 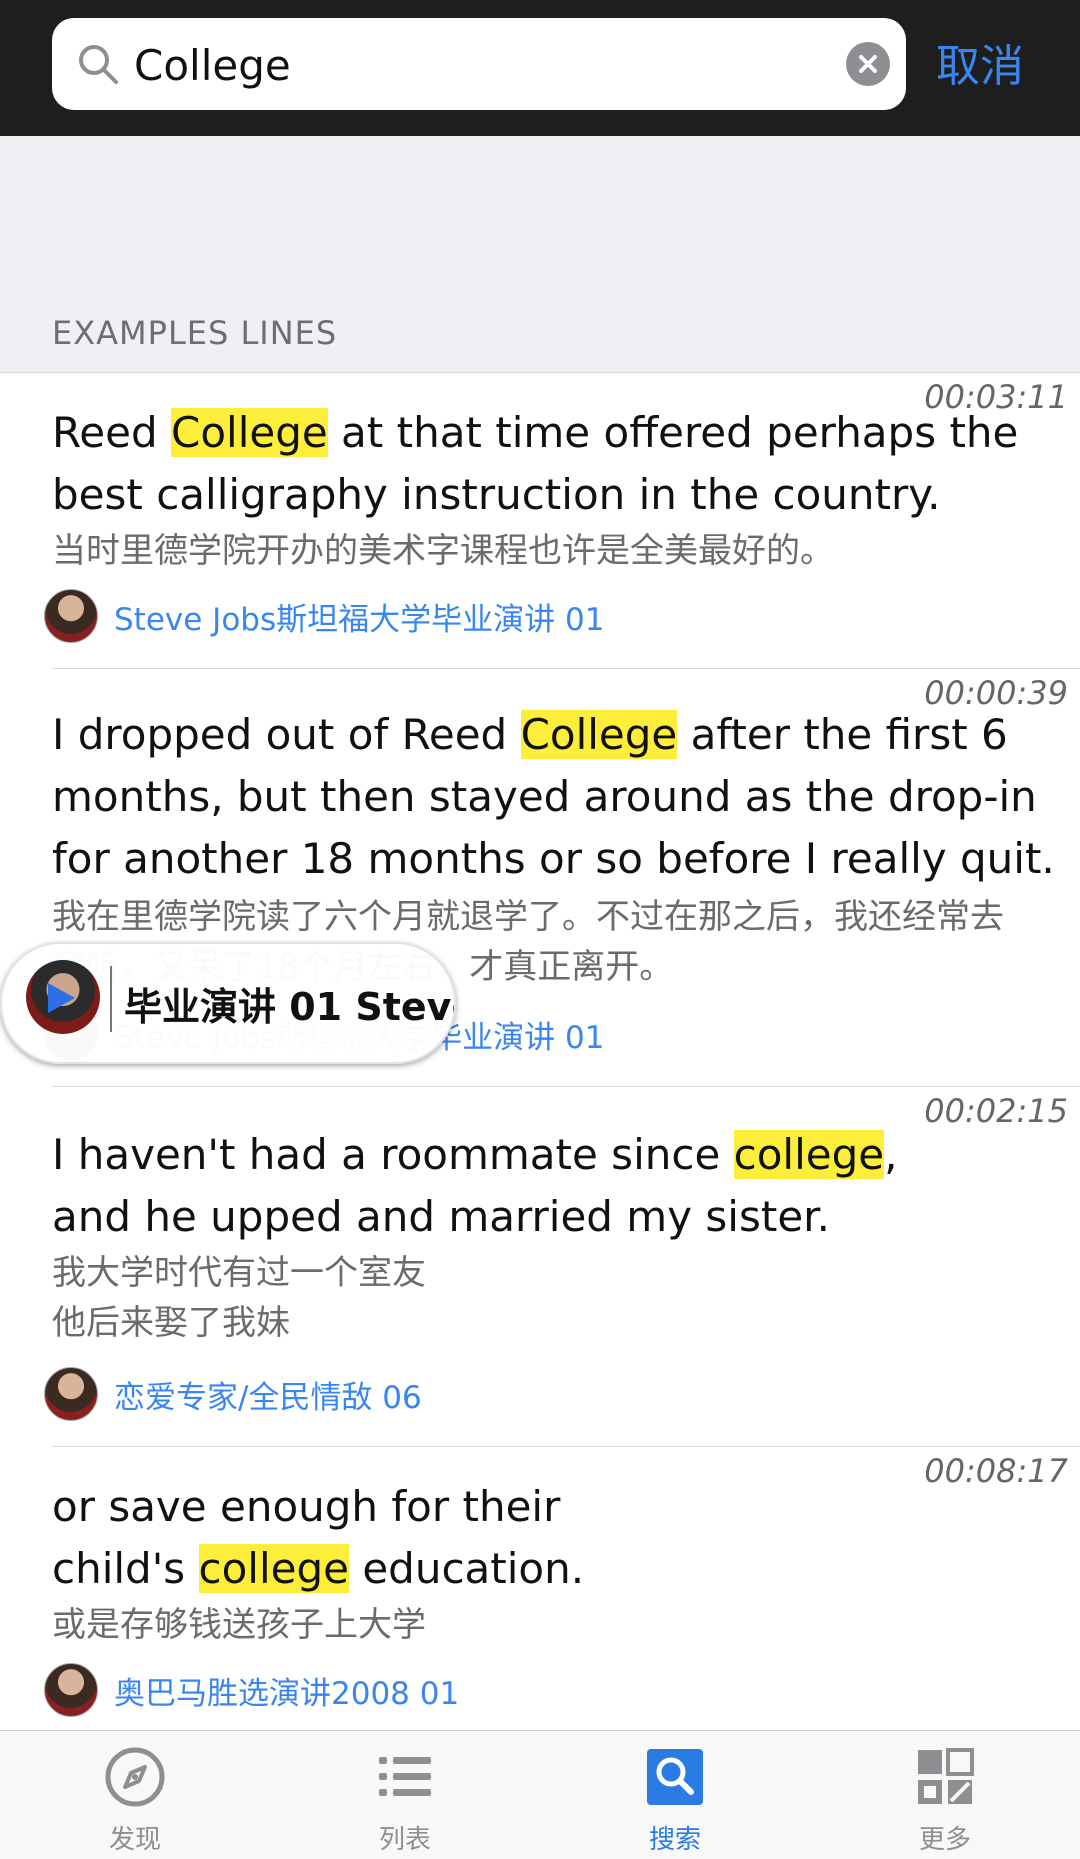 I want to click on compass-icon, so click(x=135, y=1777).